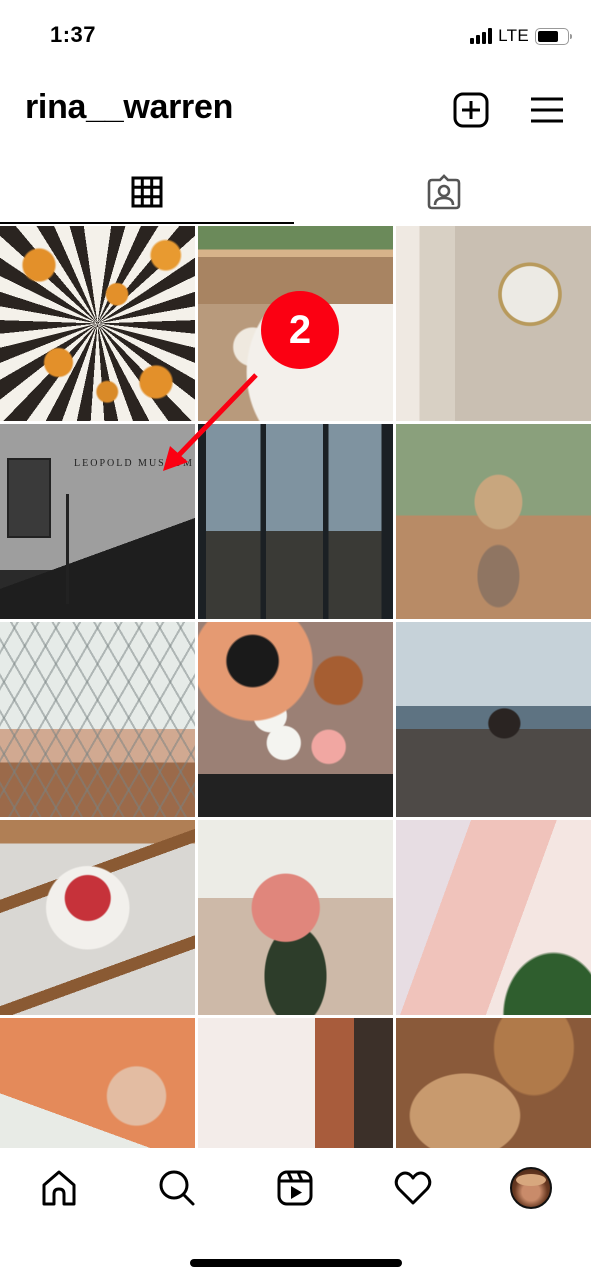 This screenshot has width=591, height=1280. Describe the element at coordinates (129, 107) in the screenshot. I see `profile-username: rina__warren` at that location.